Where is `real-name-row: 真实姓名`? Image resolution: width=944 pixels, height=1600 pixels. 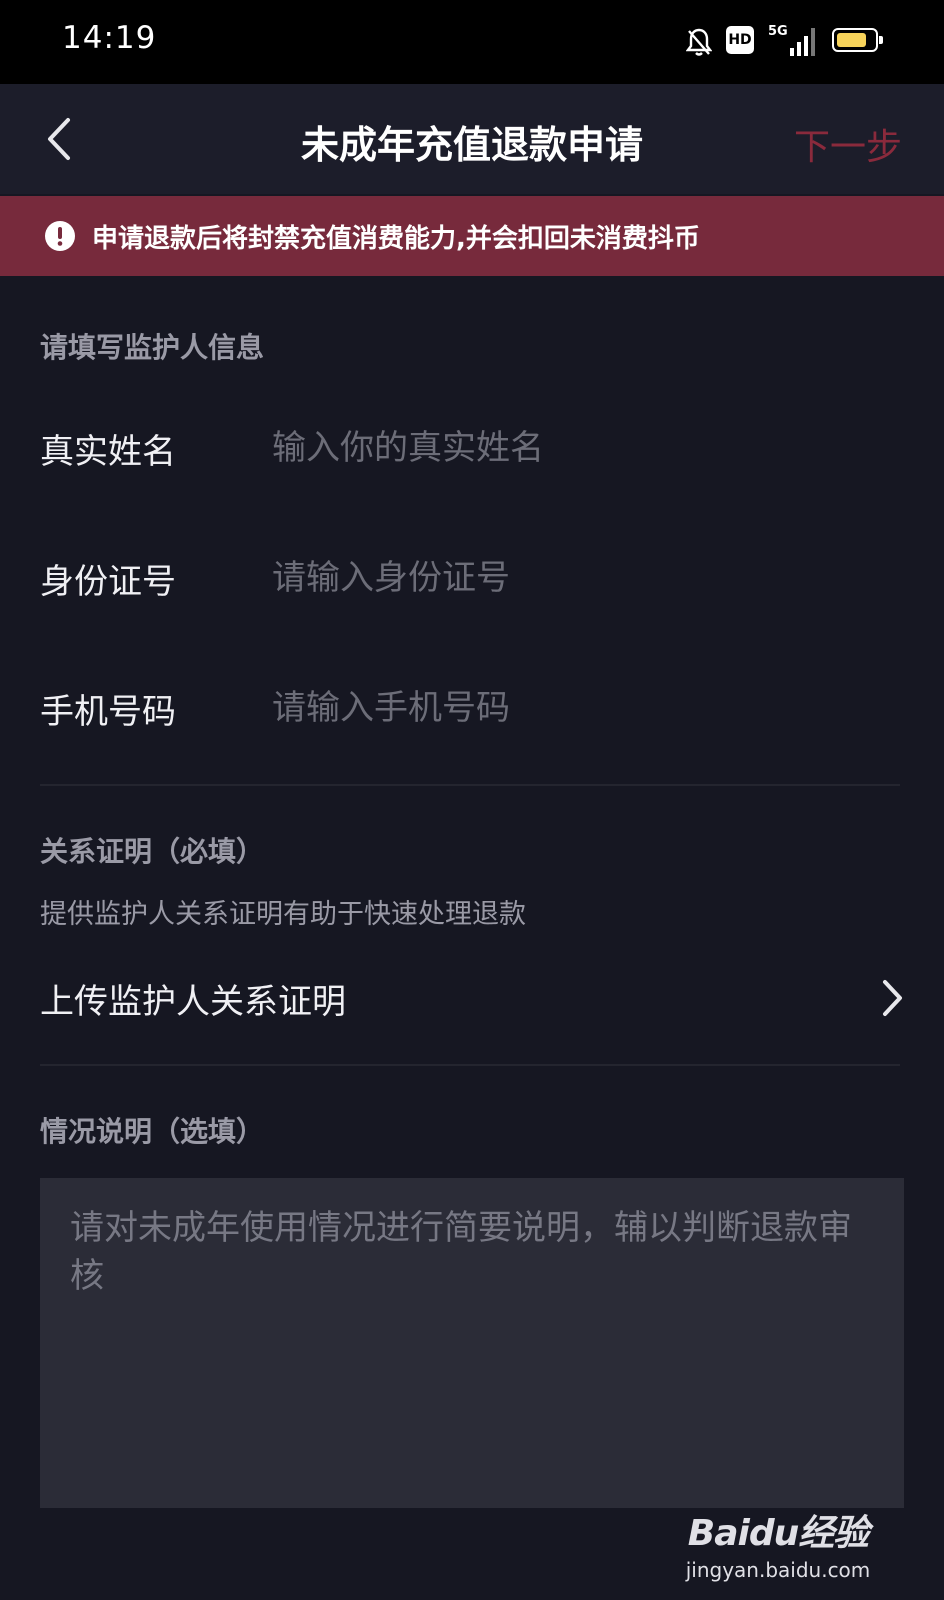
real-name-row: 真实姓名 is located at coordinates (470, 448).